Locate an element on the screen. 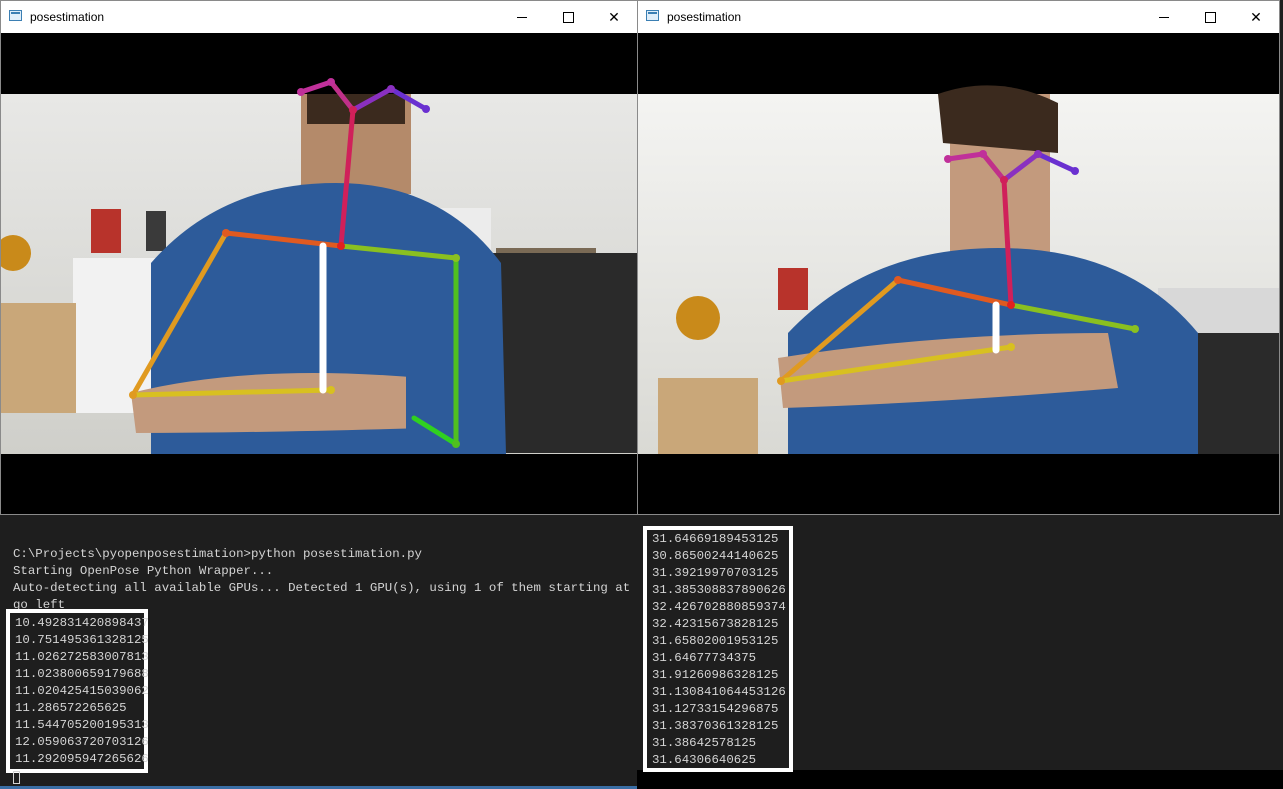 Image resolution: width=1283 pixels, height=789 pixels. value-line: 31.12733154296875 is located at coordinates (715, 709).